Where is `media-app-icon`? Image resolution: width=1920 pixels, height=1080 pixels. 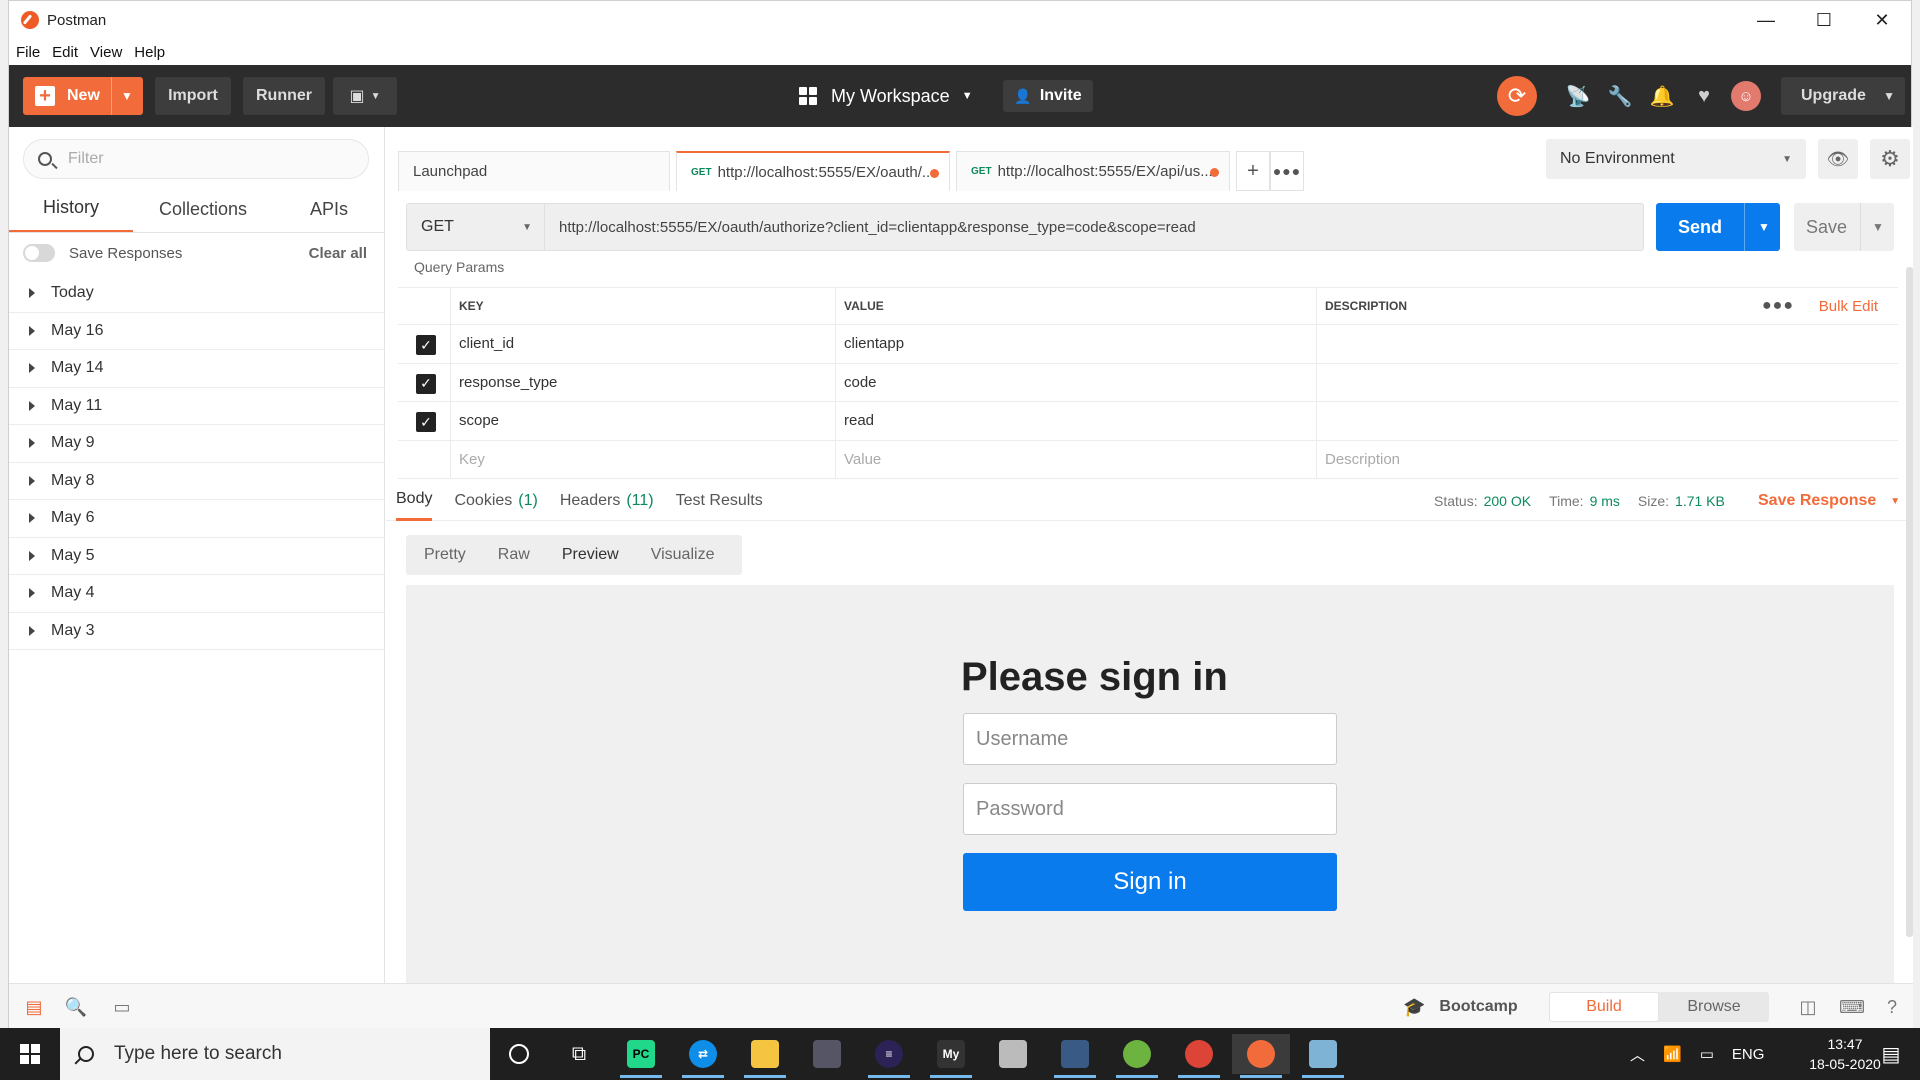 media-app-icon is located at coordinates (827, 1054).